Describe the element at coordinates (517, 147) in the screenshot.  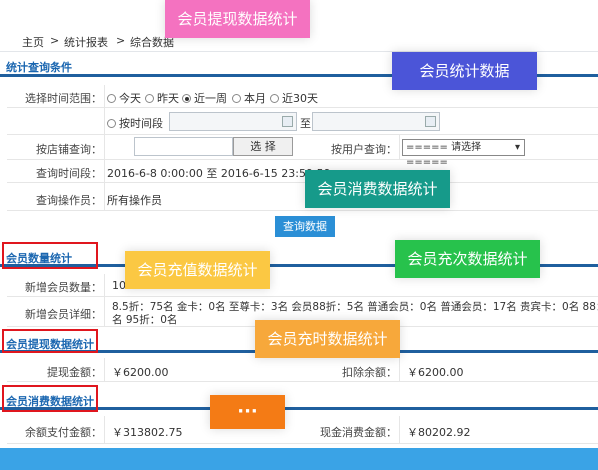
I see `chevron-down-icon: ▾` at that location.